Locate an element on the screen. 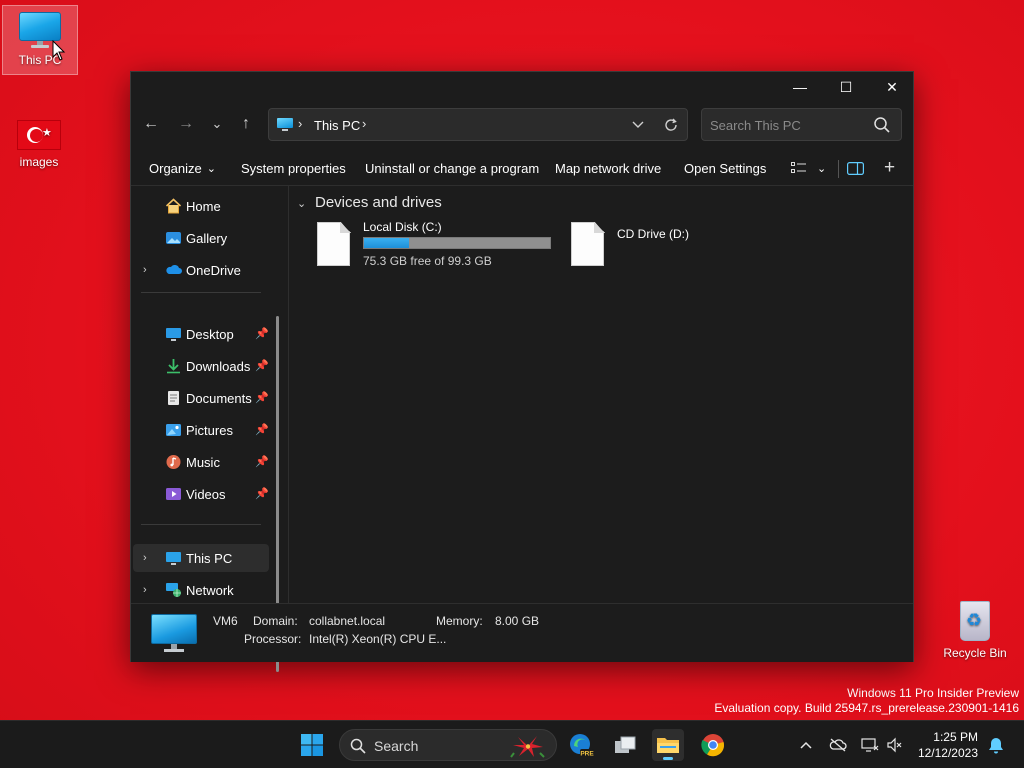 The width and height of the screenshot is (1024, 768). show-hidden-icons-chevron-icon is located at coordinates (806, 745).